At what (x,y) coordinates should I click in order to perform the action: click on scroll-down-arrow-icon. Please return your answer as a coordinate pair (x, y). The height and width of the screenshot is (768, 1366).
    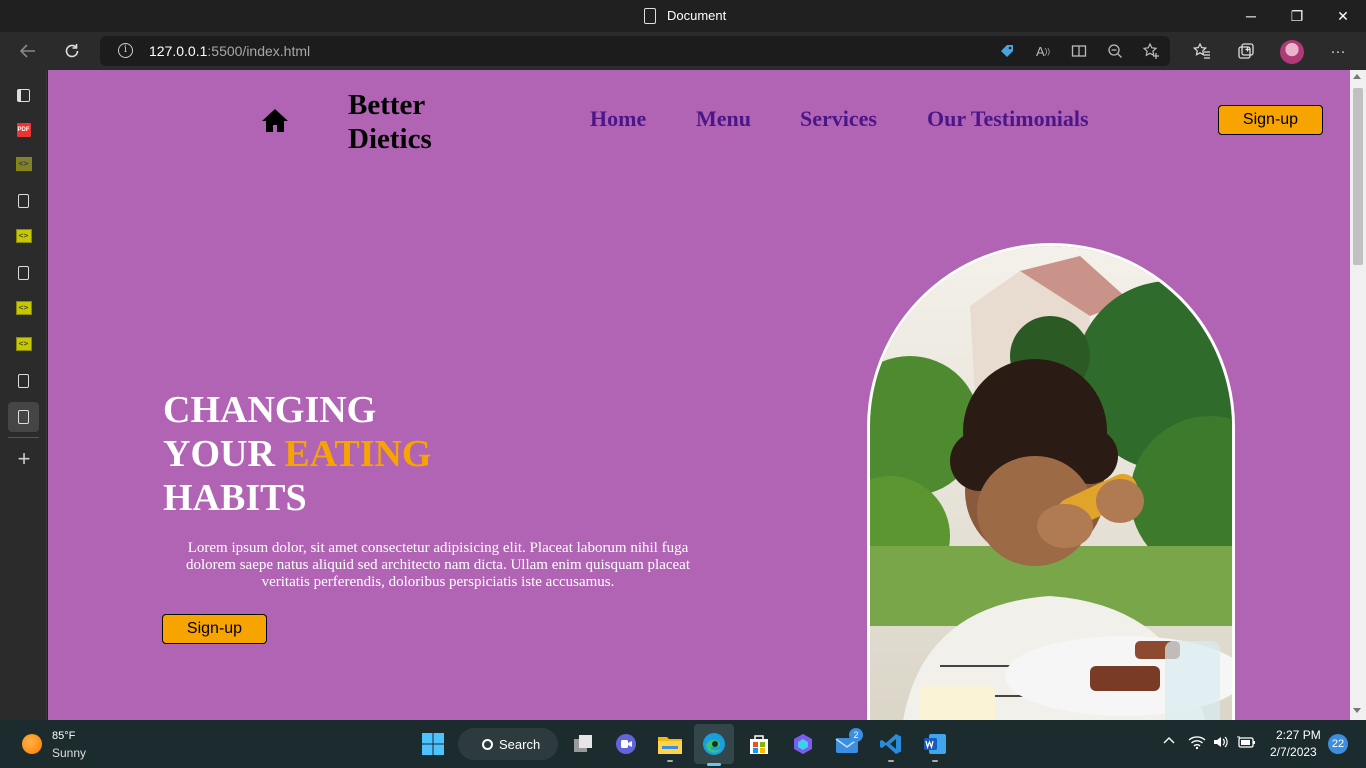
    Looking at the image, I should click on (1357, 710).